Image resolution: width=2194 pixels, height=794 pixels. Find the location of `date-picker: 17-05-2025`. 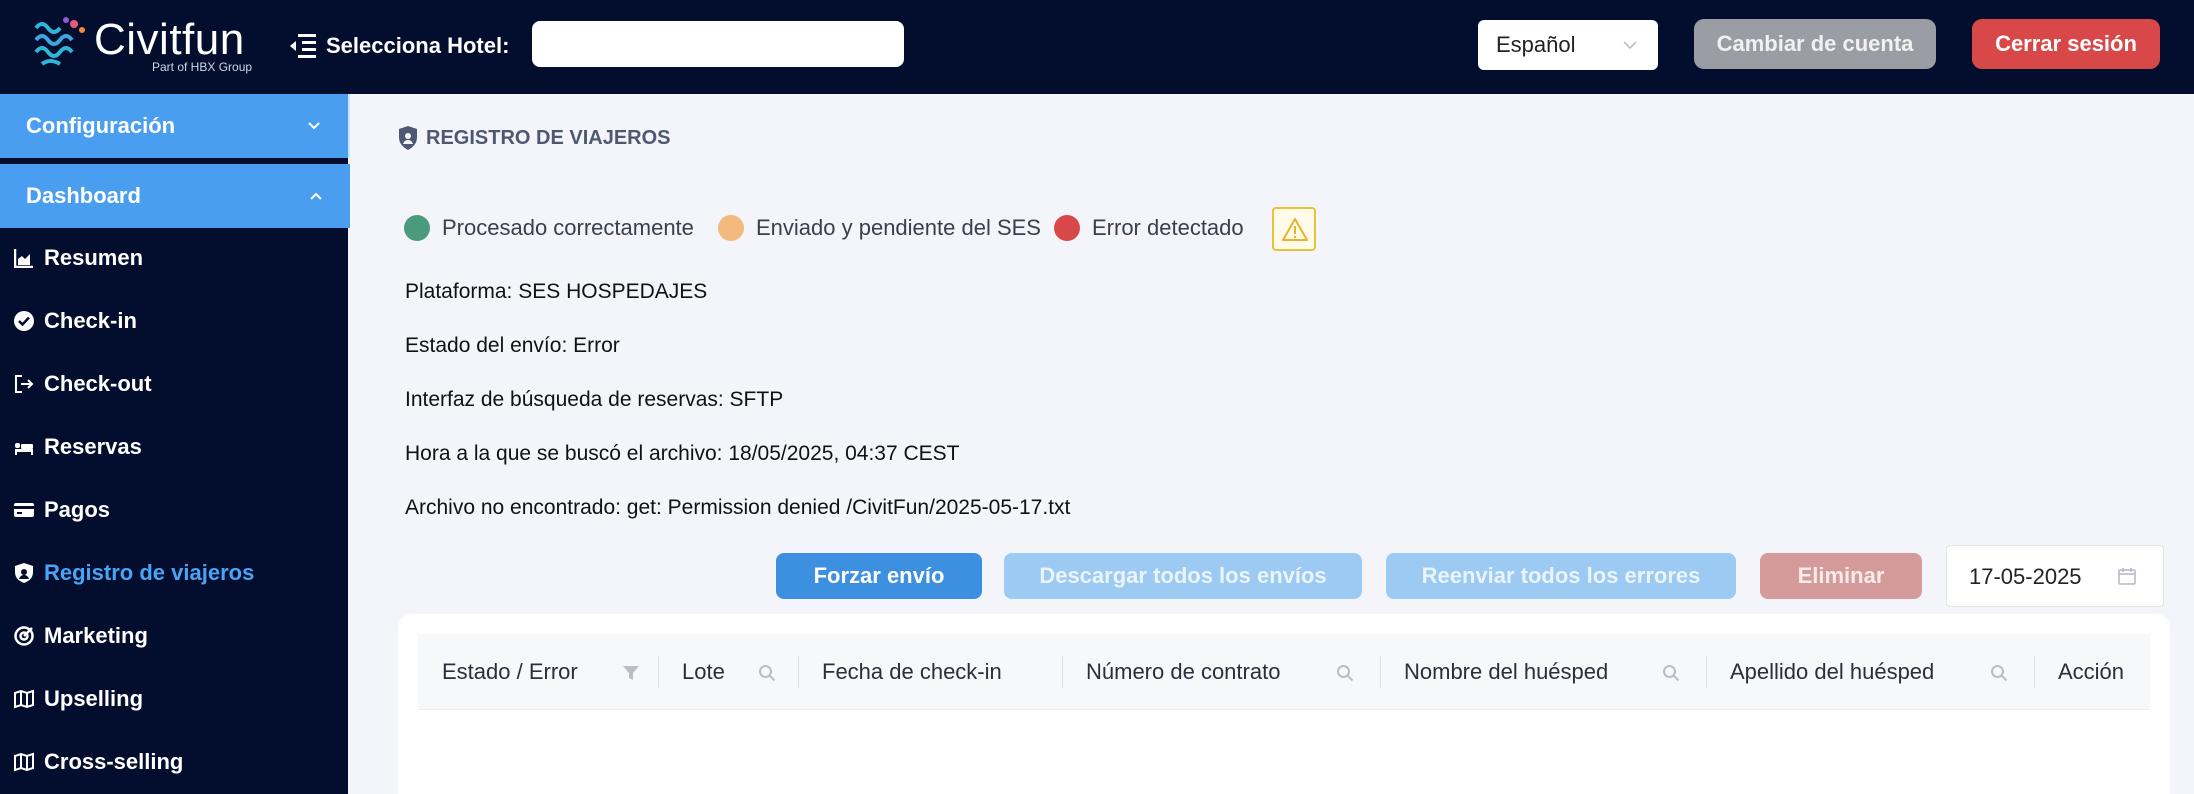

date-picker: 17-05-2025 is located at coordinates (2055, 576).